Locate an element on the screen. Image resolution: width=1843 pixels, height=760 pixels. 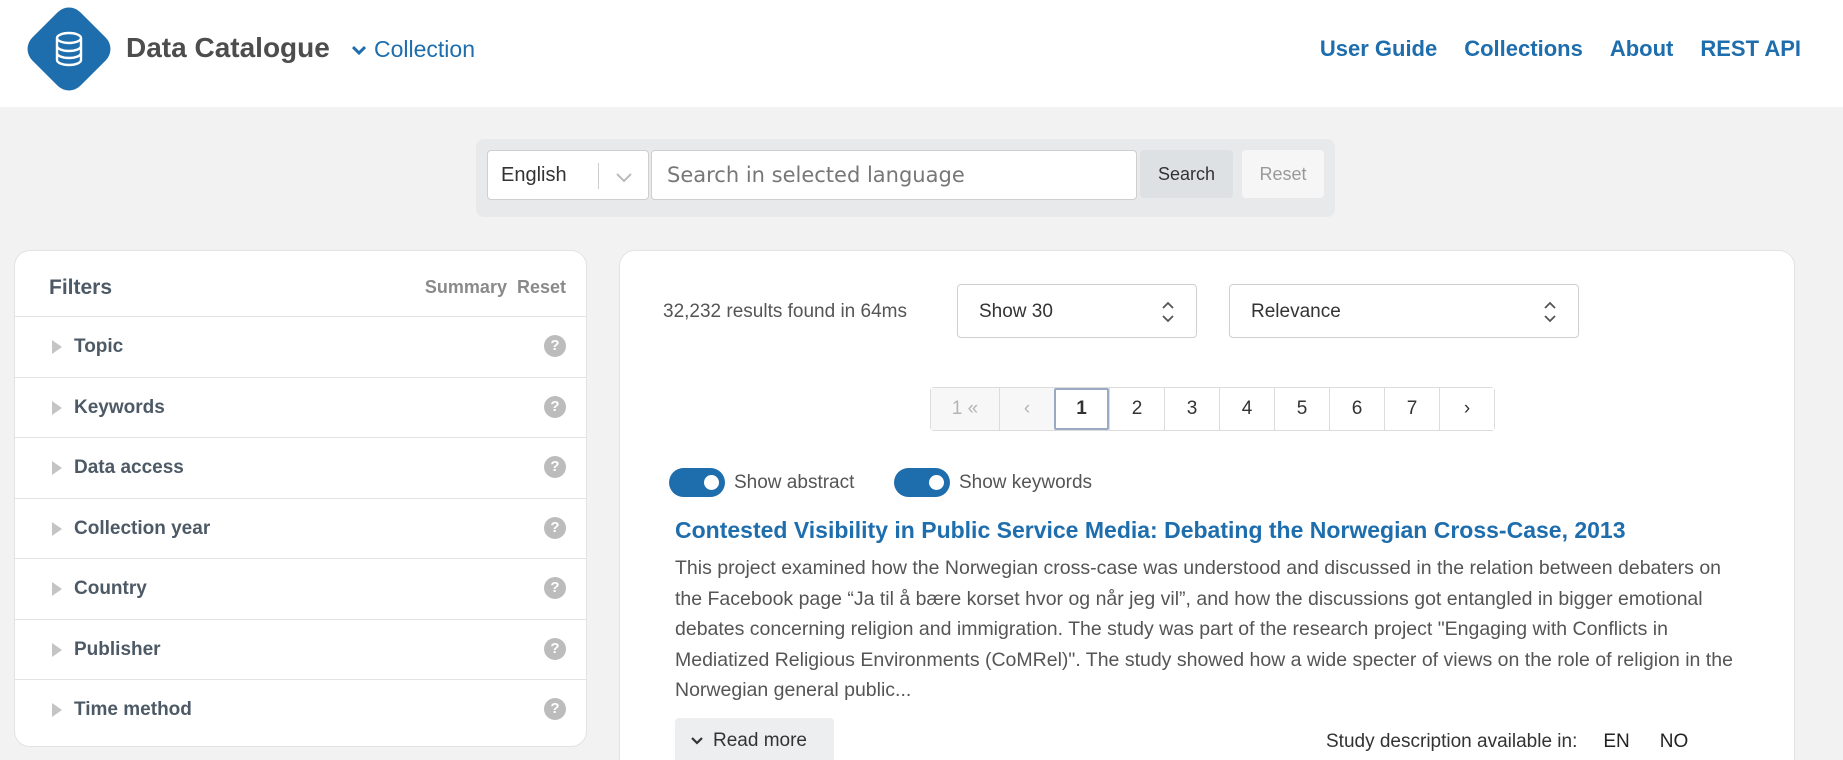
filter-label: Country is located at coordinates (110, 588).